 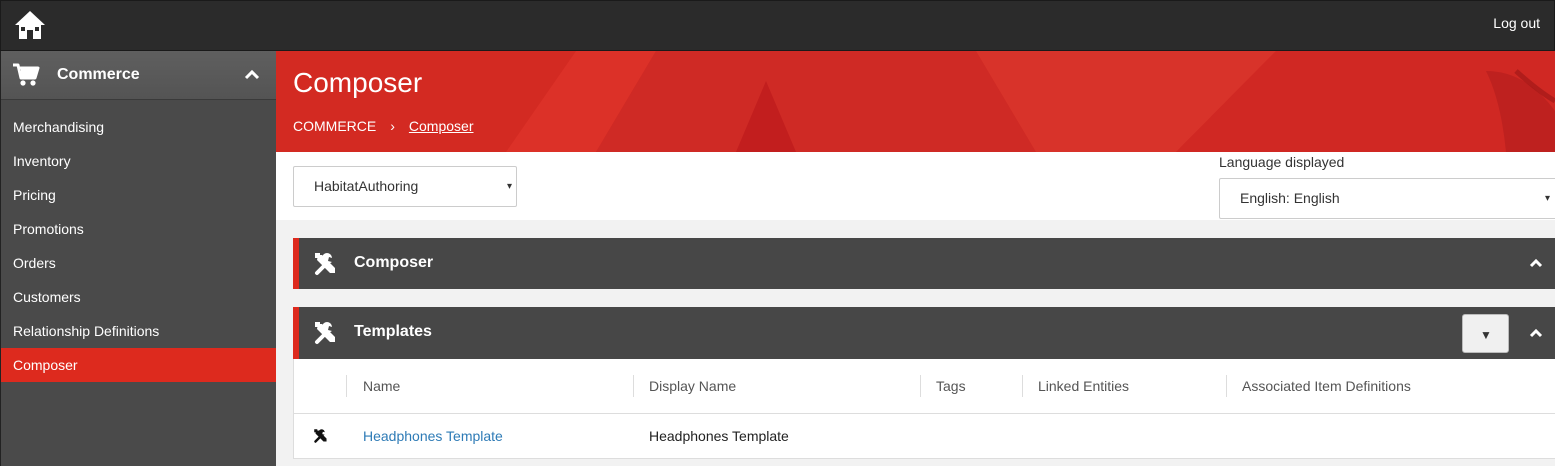 I want to click on column-header-name: Name, so click(x=381, y=386).